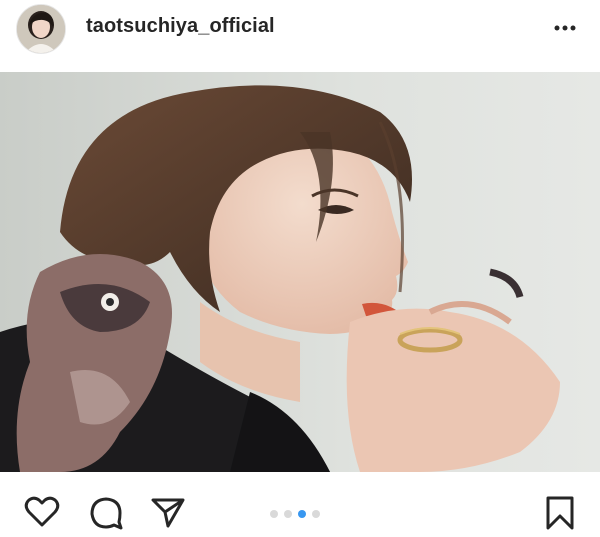 Image resolution: width=600 pixels, height=537 pixels. Describe the element at coordinates (300, 502) in the screenshot. I see `action-bar` at that location.